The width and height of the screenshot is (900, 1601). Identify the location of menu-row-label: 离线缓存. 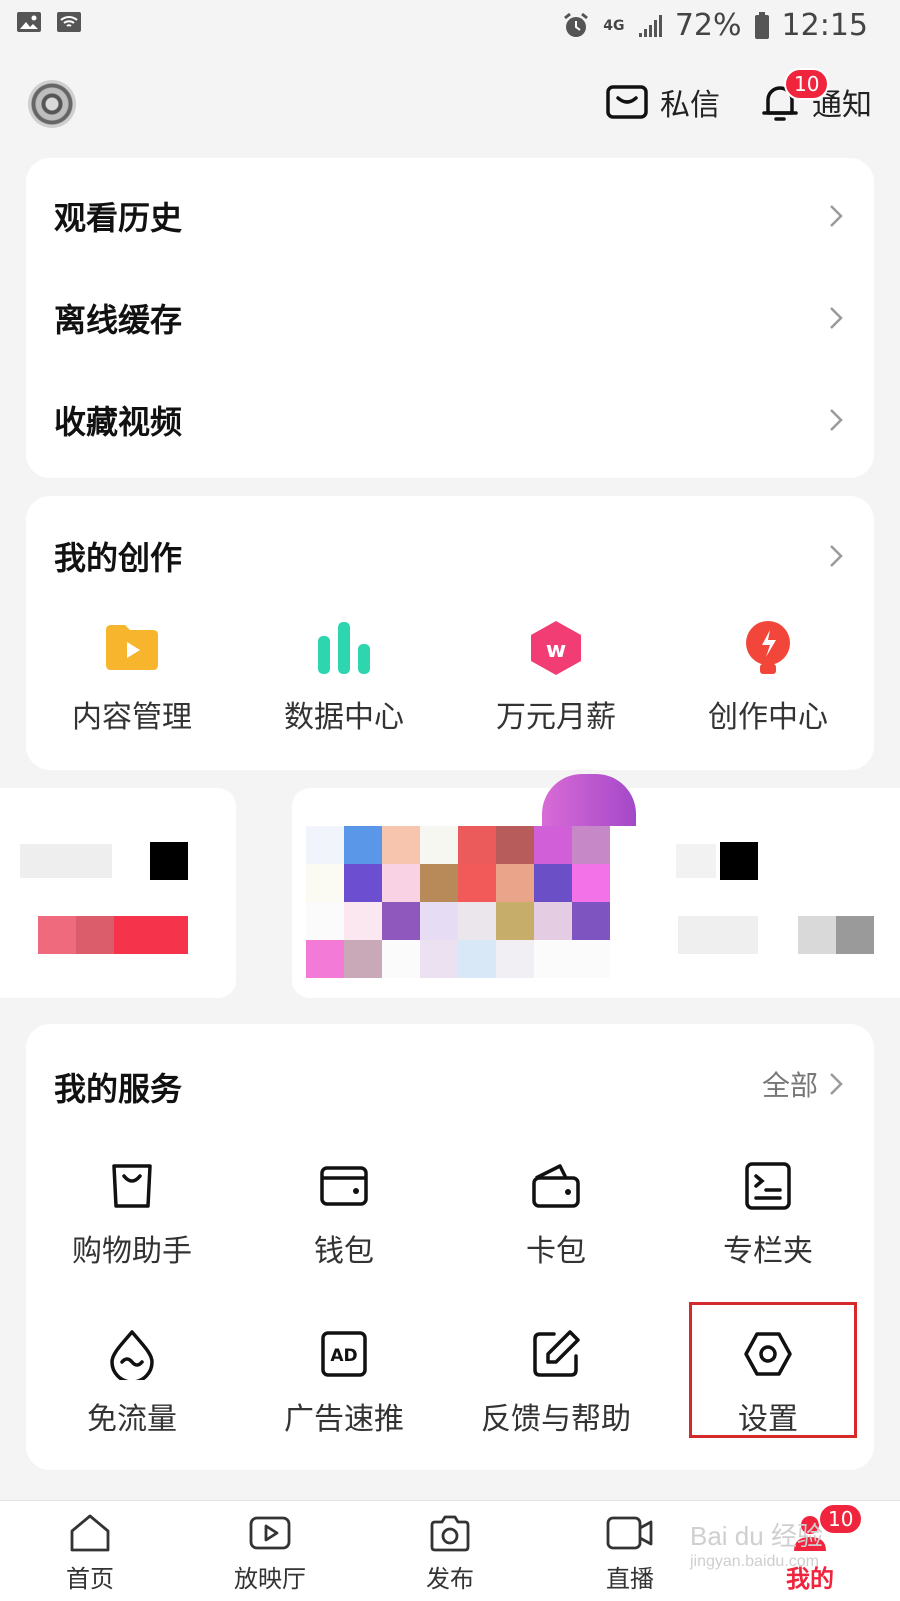
(118, 320).